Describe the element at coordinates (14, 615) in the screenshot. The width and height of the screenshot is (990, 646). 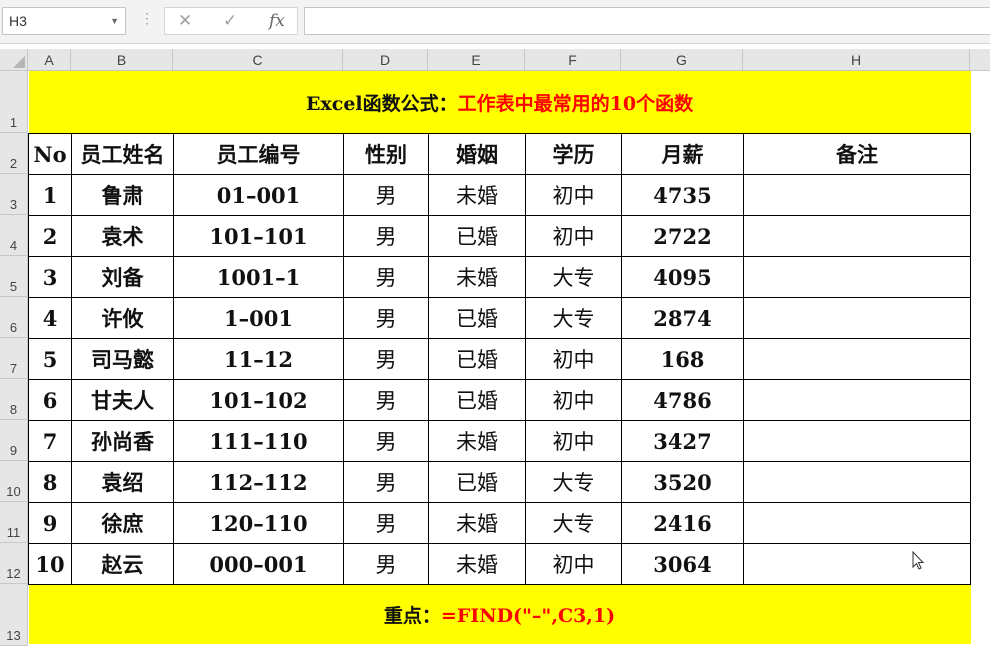
I see `row-header-13: 13` at that location.